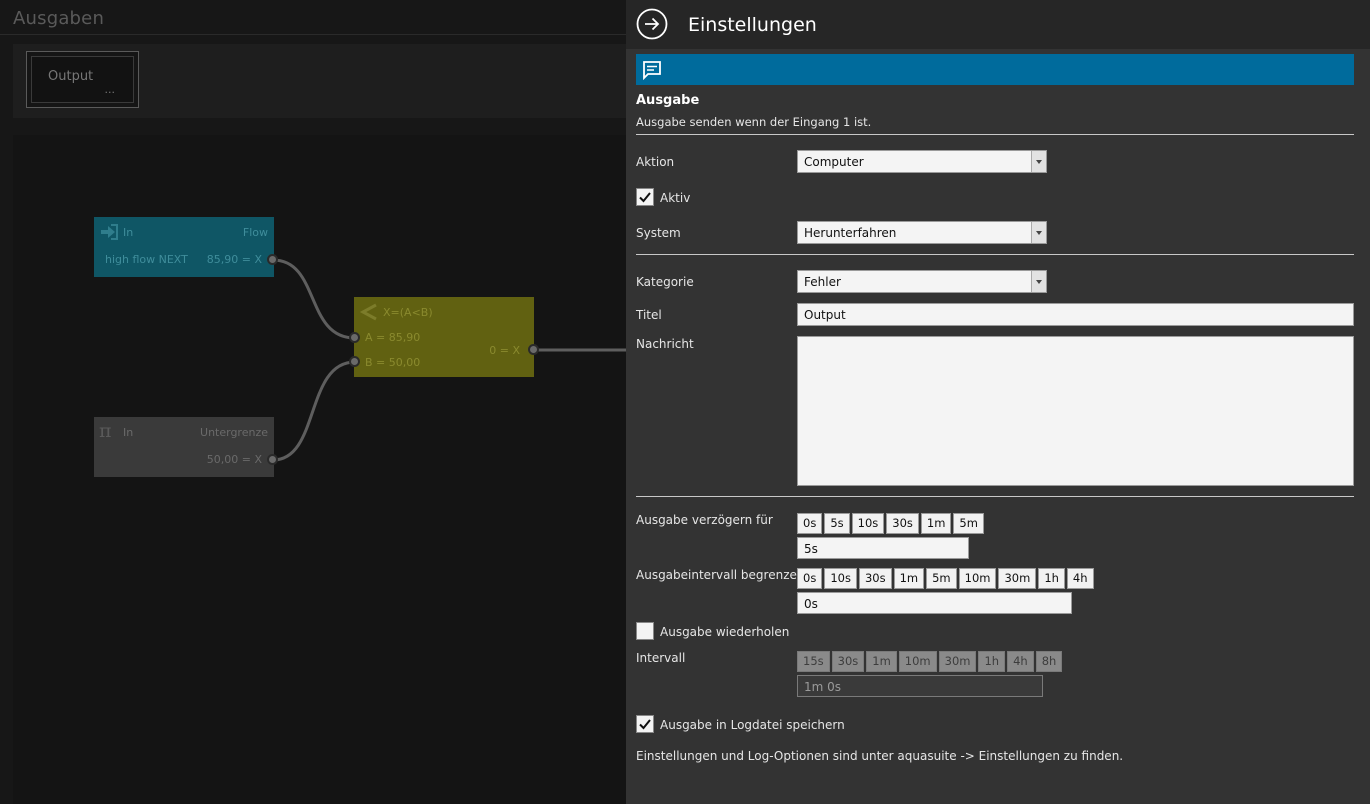  I want to click on delay-preset-button: 1m, so click(936, 523).